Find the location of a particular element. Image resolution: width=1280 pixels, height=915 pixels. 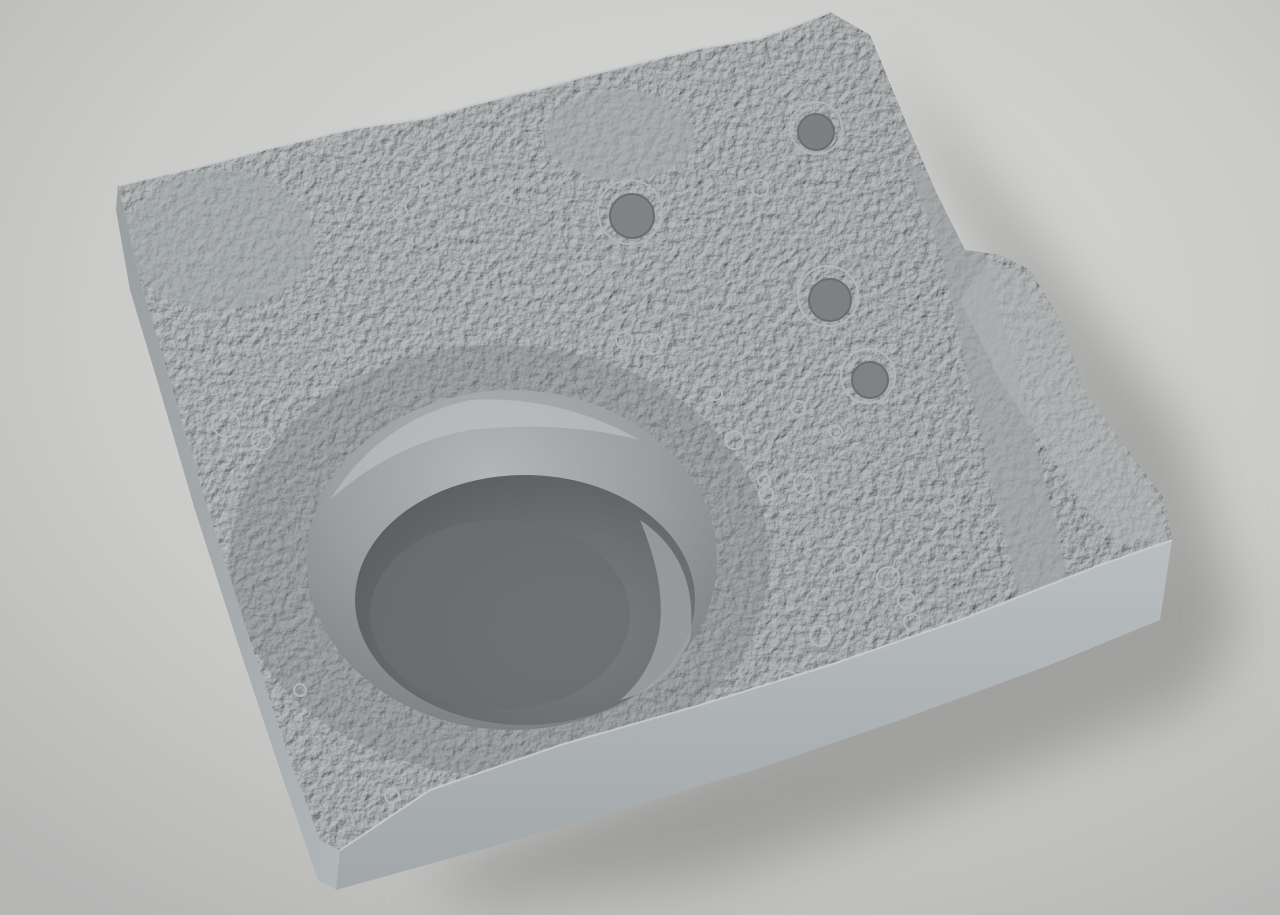

smooth-plain-upper-left is located at coordinates (220, 240).